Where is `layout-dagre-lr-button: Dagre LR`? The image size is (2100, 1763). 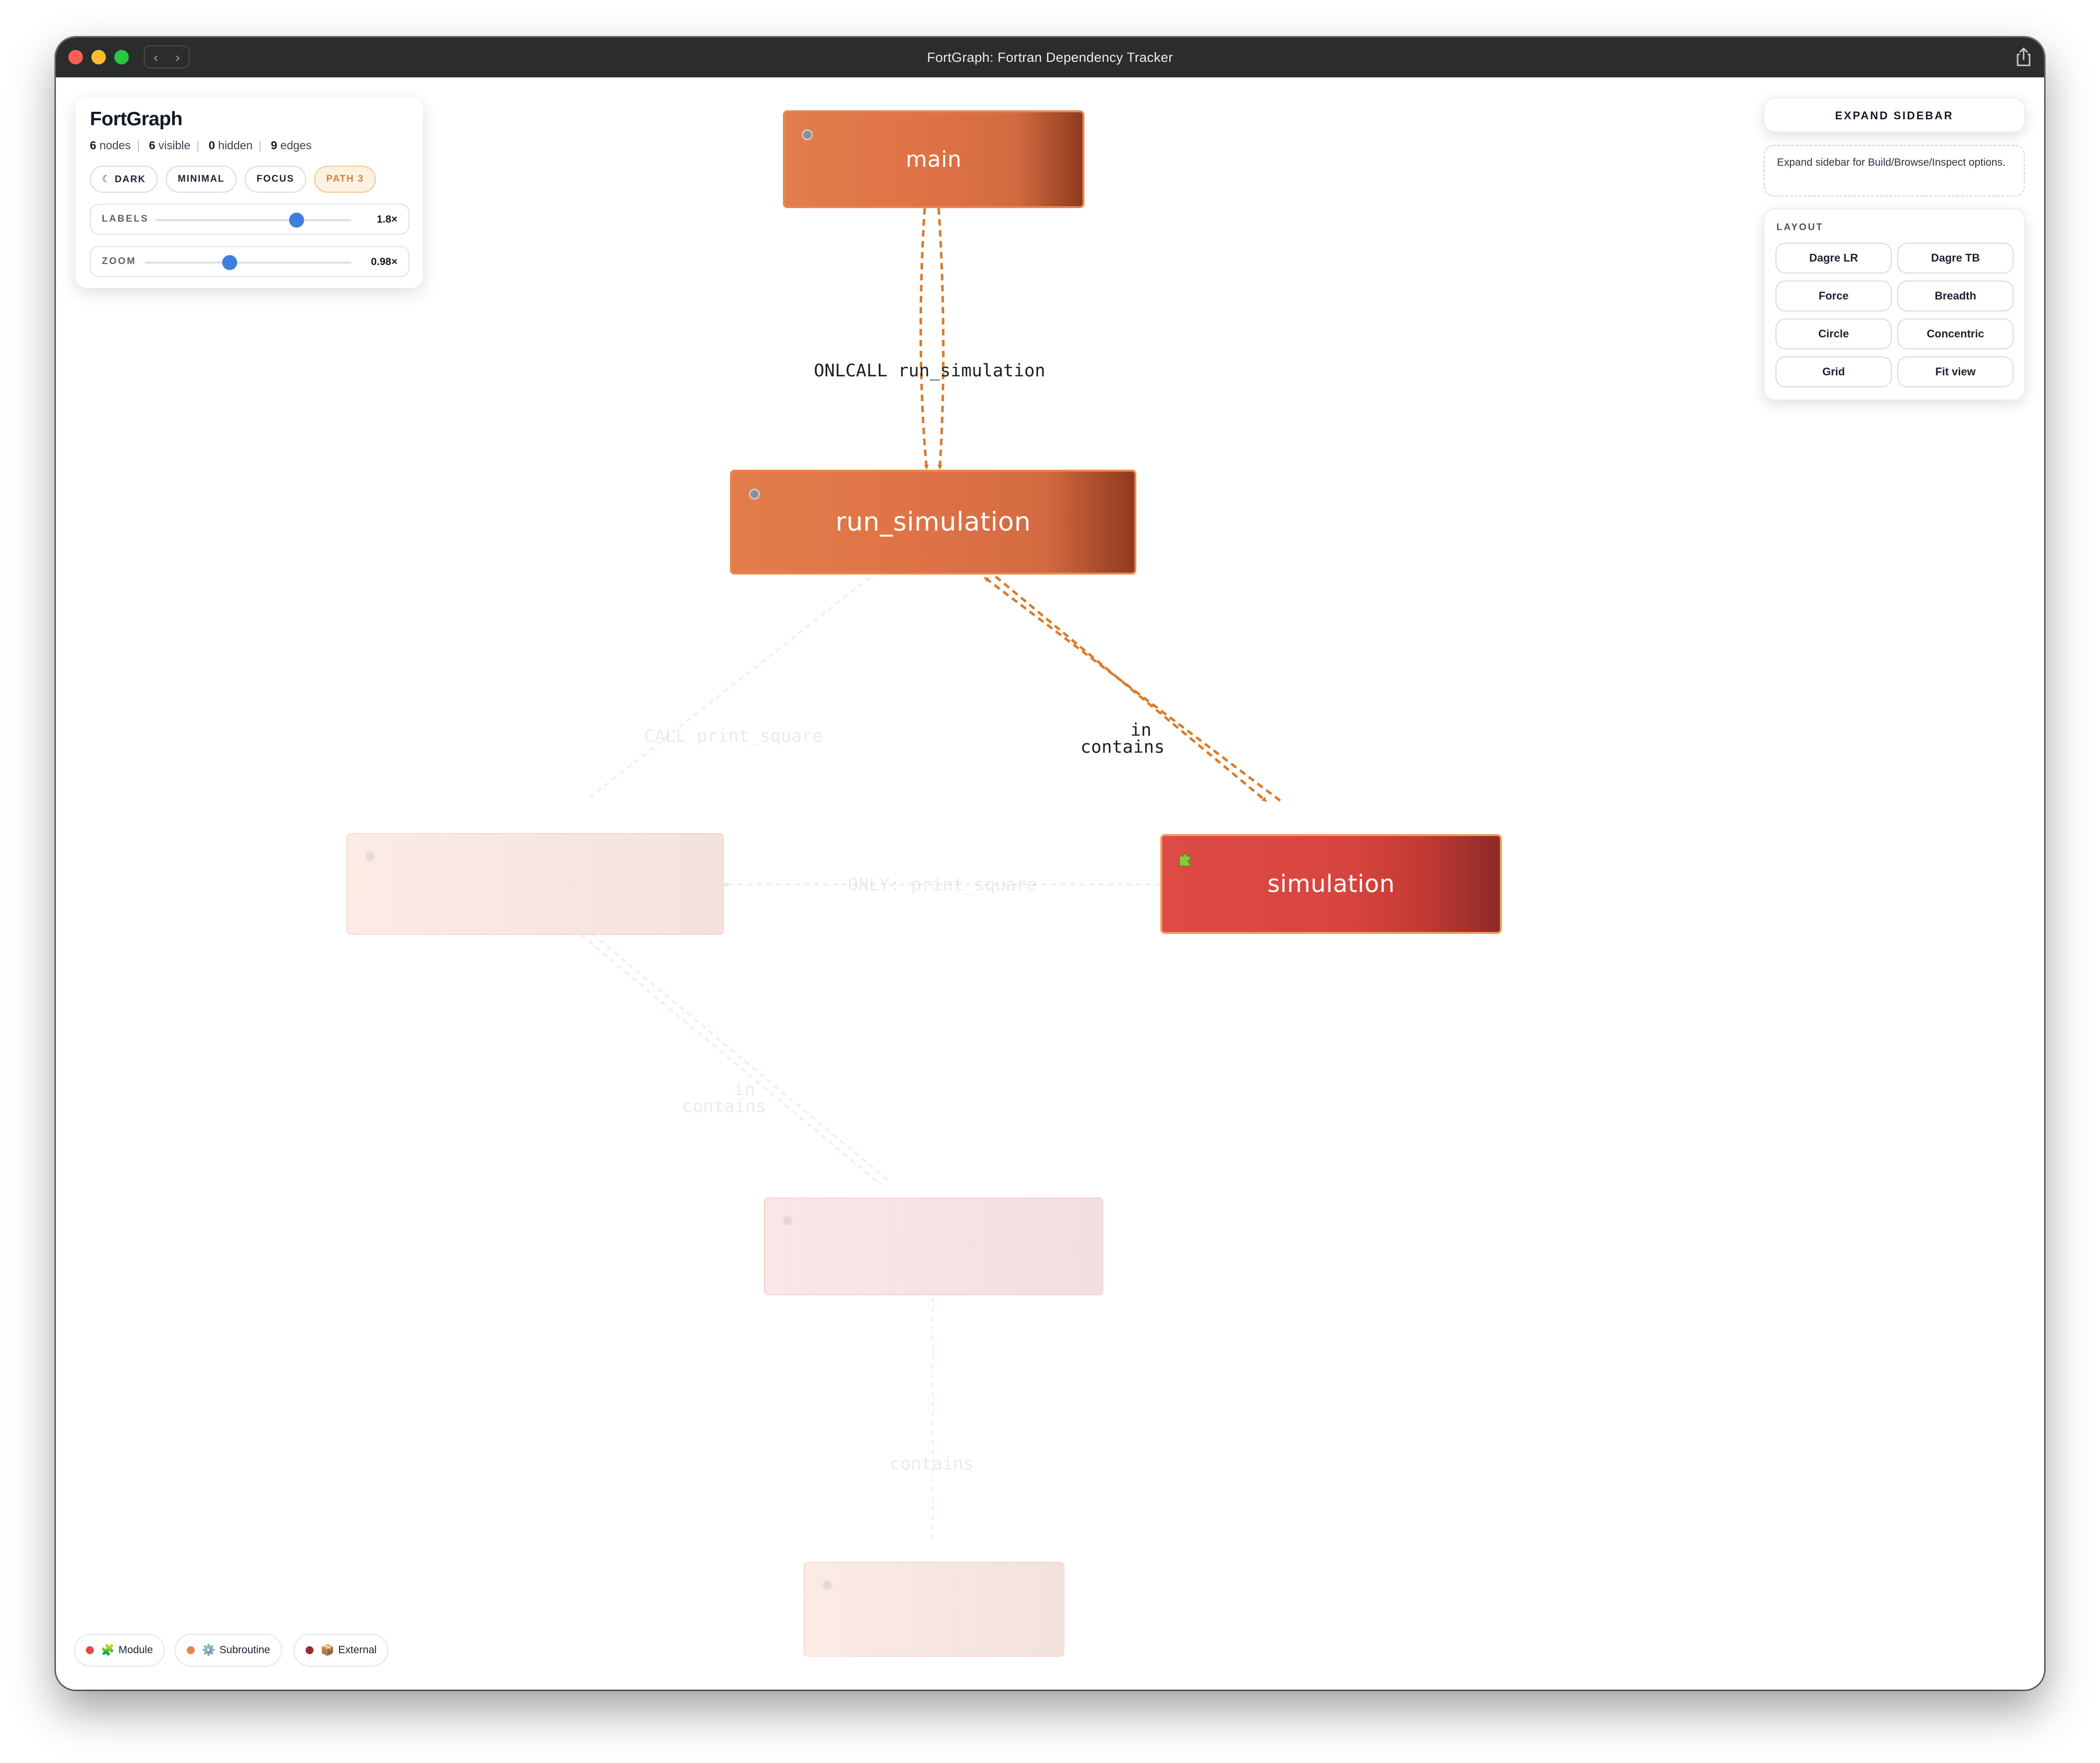 layout-dagre-lr-button: Dagre LR is located at coordinates (1833, 258).